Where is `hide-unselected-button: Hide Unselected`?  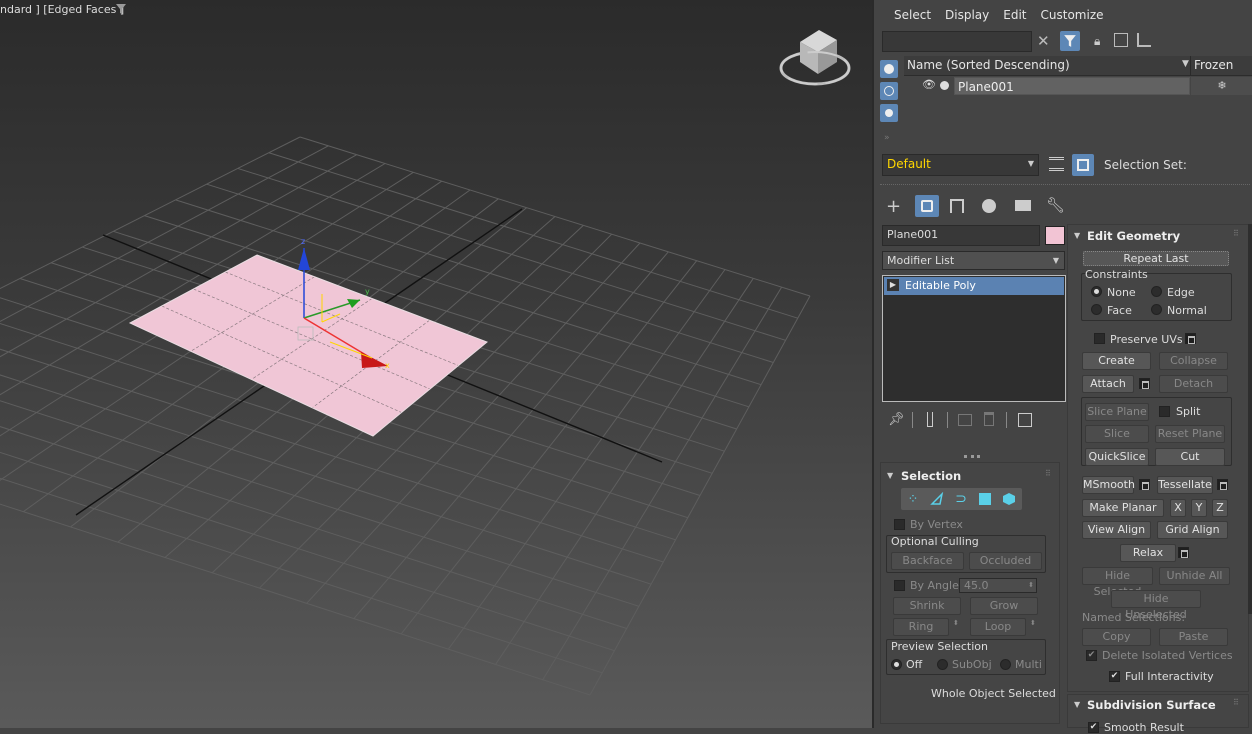 hide-unselected-button: Hide Unselected is located at coordinates (1156, 605).